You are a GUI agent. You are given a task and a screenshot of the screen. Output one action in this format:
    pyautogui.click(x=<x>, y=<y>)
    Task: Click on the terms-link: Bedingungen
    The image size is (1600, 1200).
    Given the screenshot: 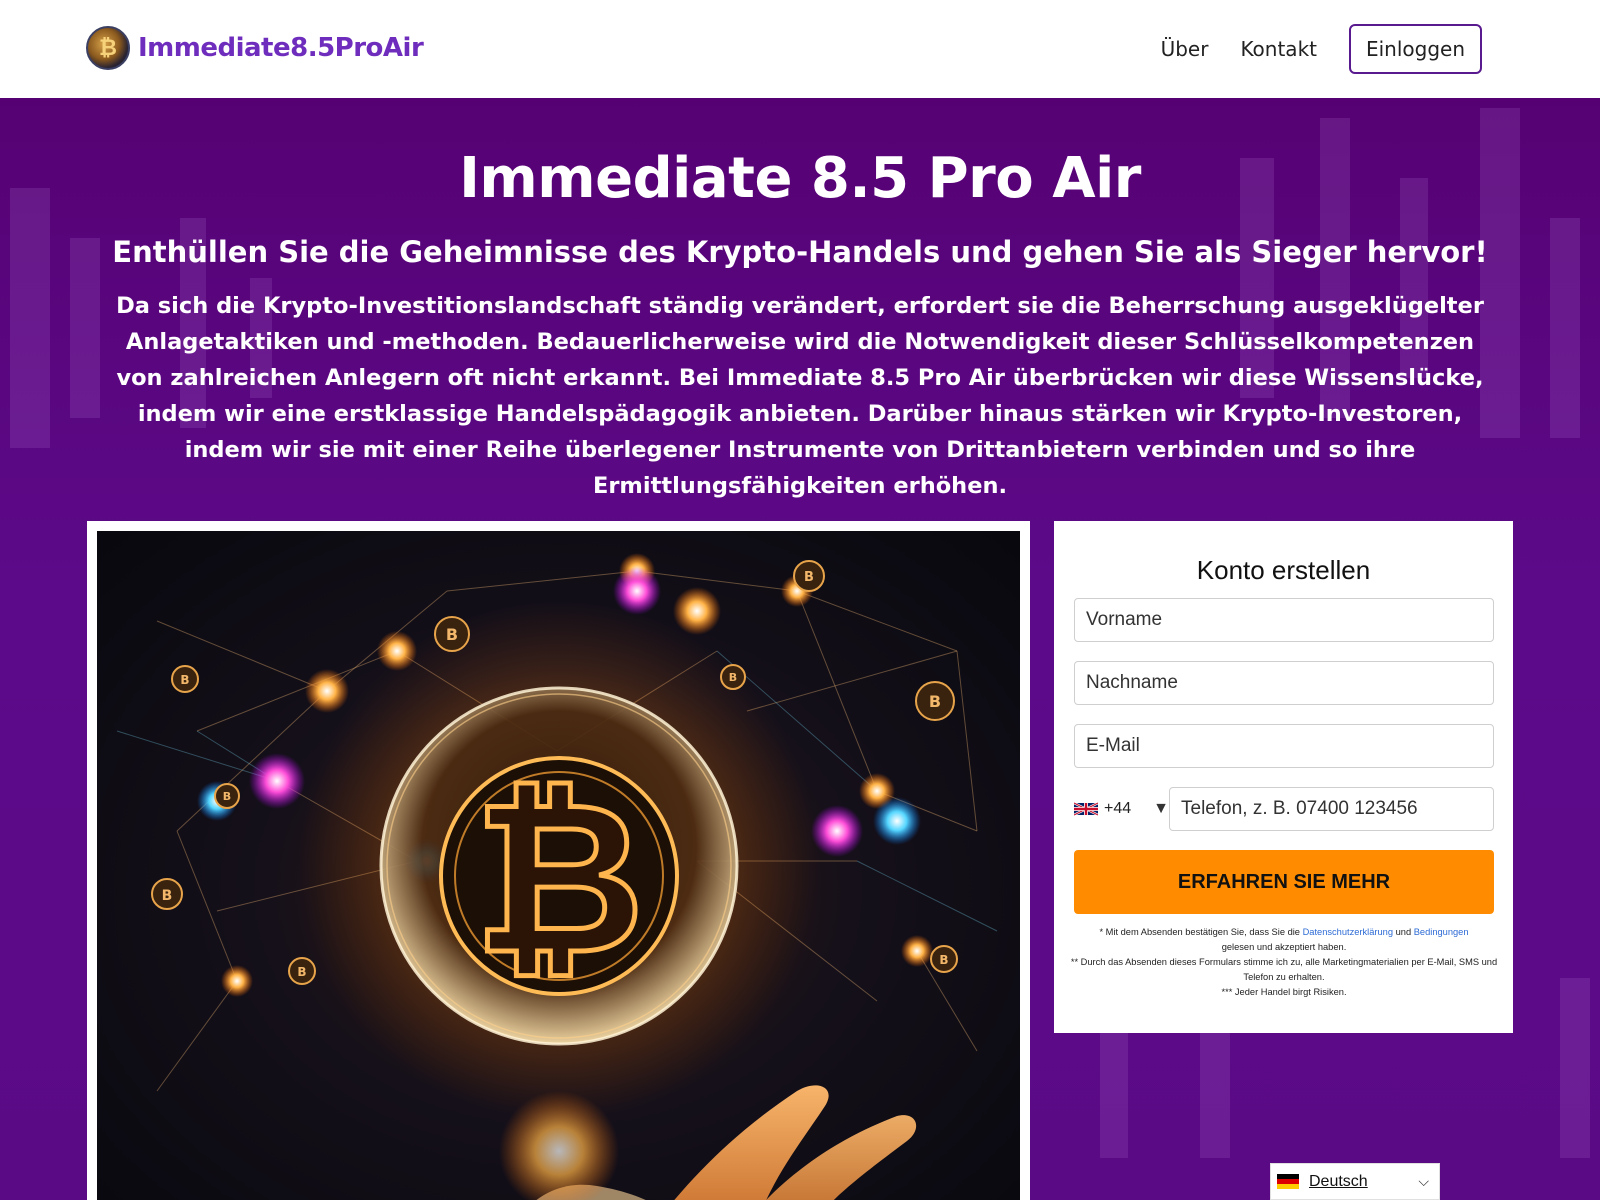 What is the action you would take?
    pyautogui.click(x=1441, y=932)
    